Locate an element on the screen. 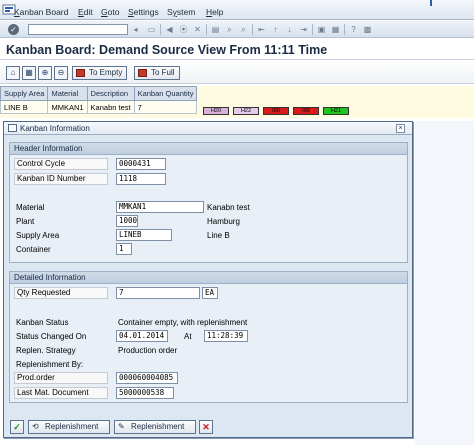 This screenshot has width=474, height=445. exit-icon: ⦿ is located at coordinates (183, 29).